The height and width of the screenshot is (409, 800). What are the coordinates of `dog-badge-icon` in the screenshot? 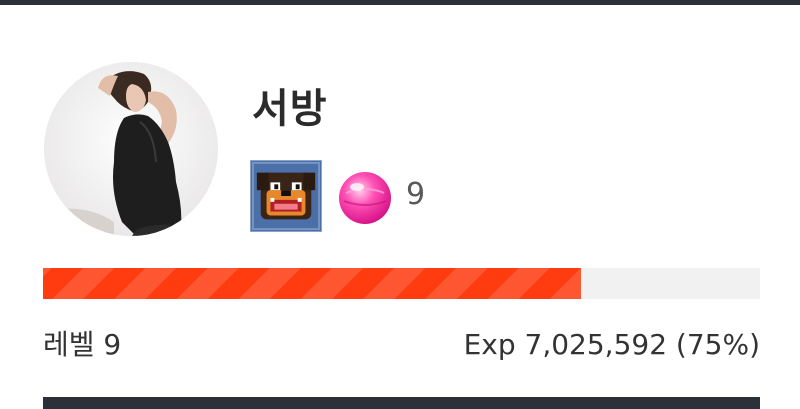 It's located at (286, 196).